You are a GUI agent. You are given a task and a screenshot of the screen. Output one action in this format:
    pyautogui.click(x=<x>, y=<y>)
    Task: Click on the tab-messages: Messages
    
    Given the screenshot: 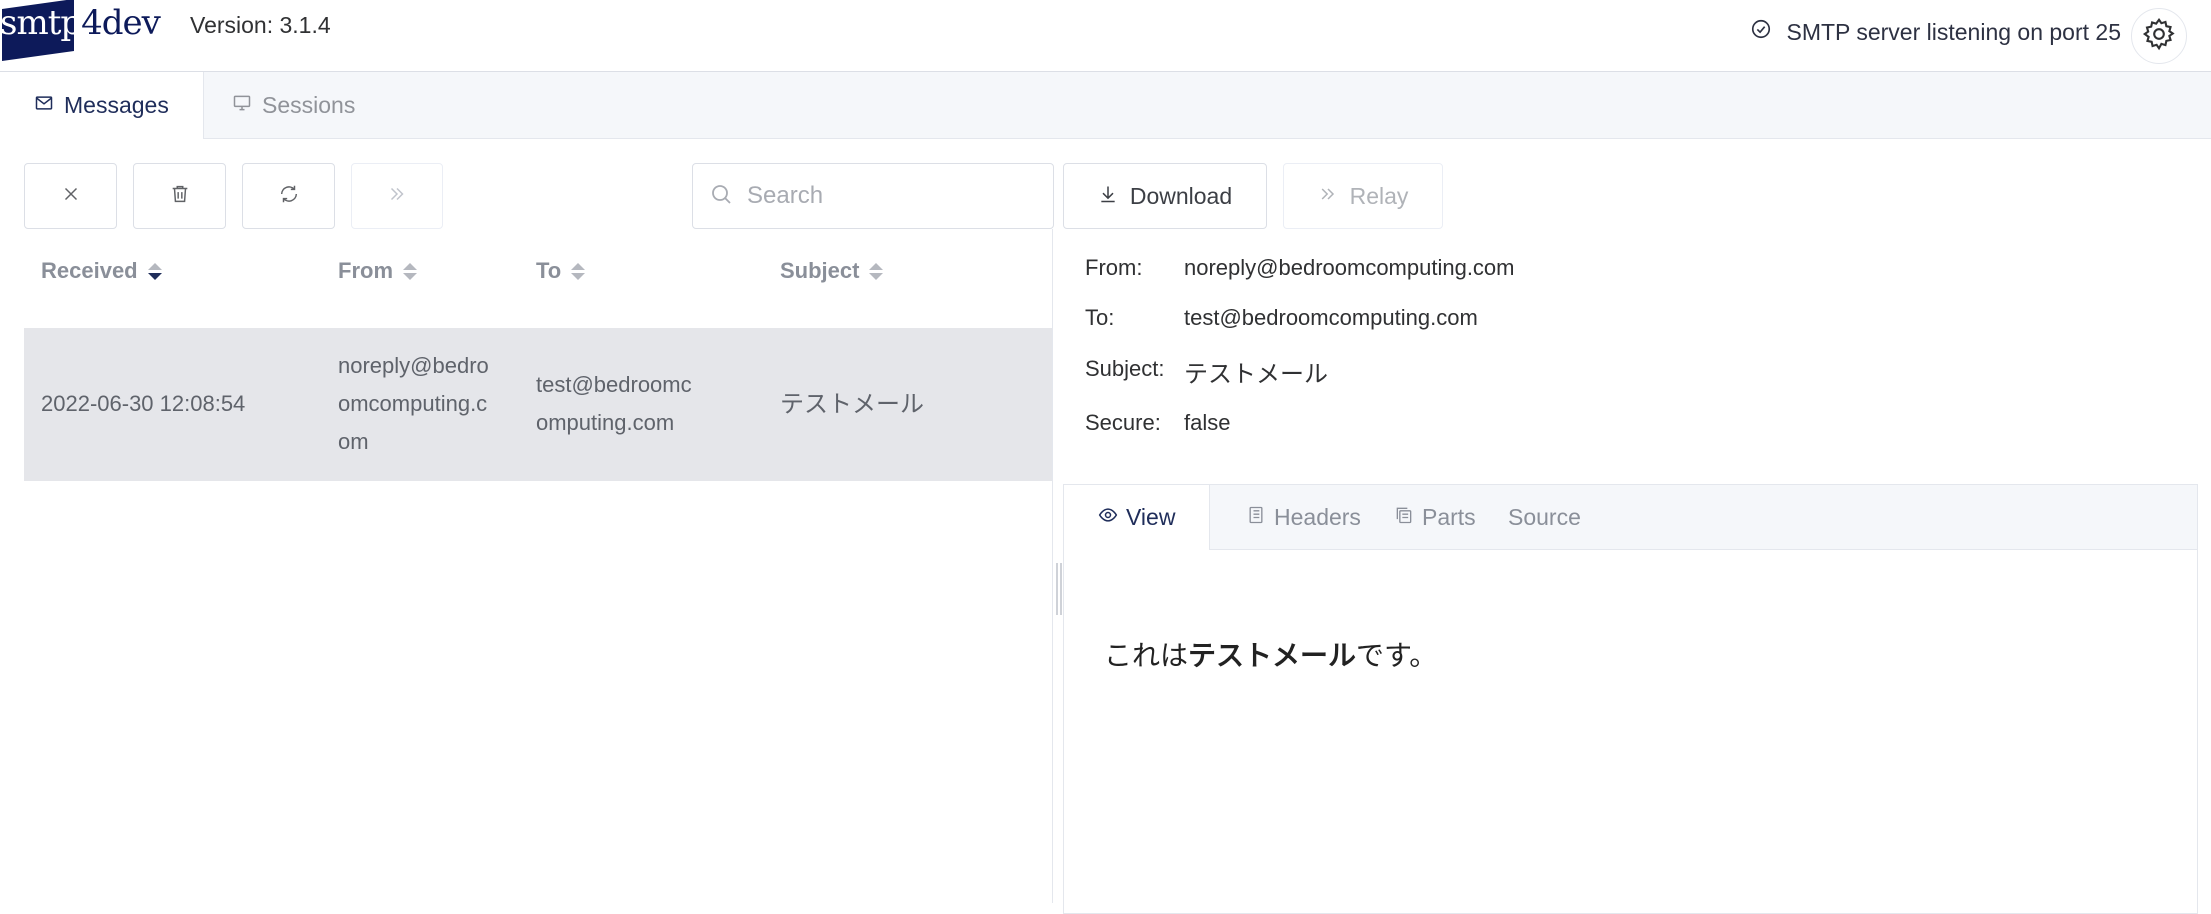 What is the action you would take?
    pyautogui.click(x=102, y=105)
    